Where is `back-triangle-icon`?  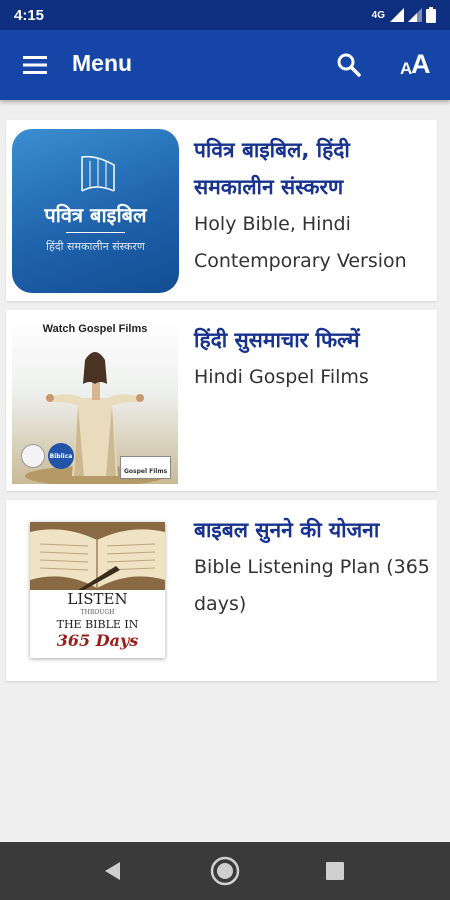
back-triangle-icon is located at coordinates (113, 871).